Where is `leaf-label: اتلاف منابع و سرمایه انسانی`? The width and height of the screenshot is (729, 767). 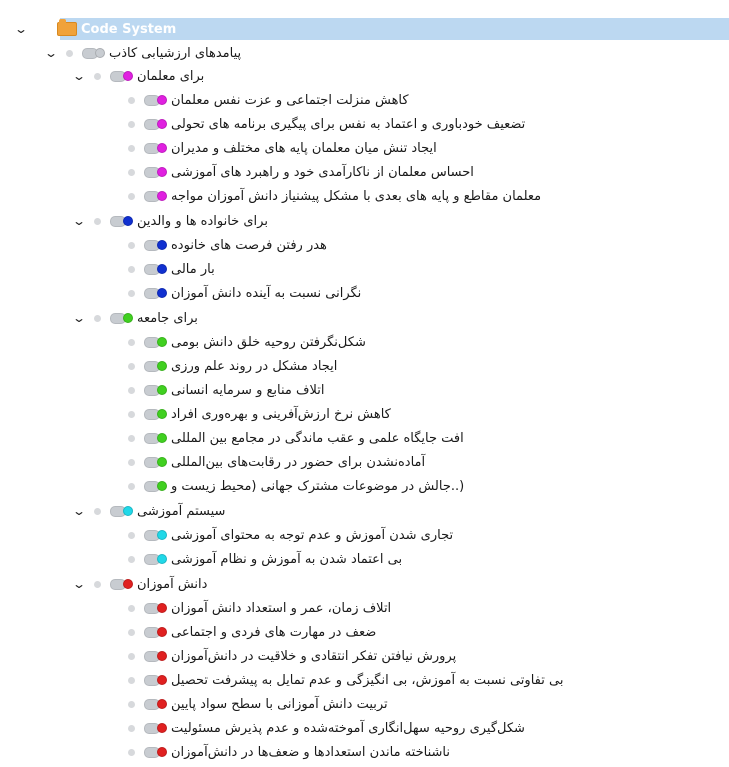
leaf-label: اتلاف منابع و سرمایه انسانی is located at coordinates (248, 390).